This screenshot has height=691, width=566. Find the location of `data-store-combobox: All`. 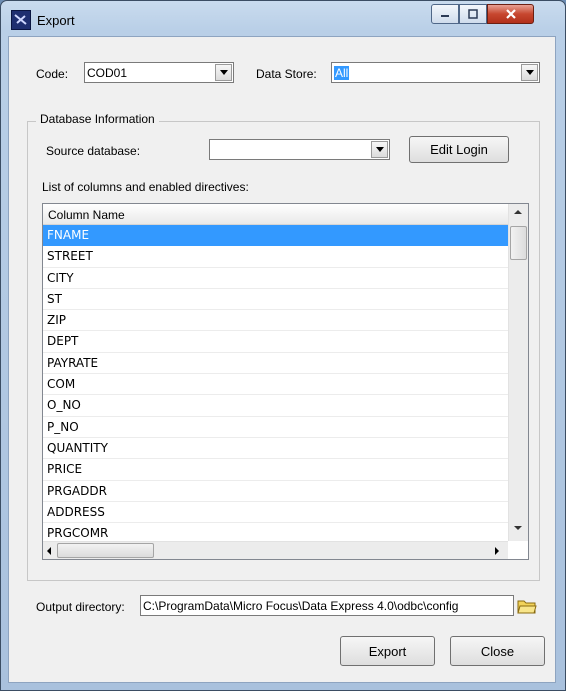

data-store-combobox: All is located at coordinates (435, 72).